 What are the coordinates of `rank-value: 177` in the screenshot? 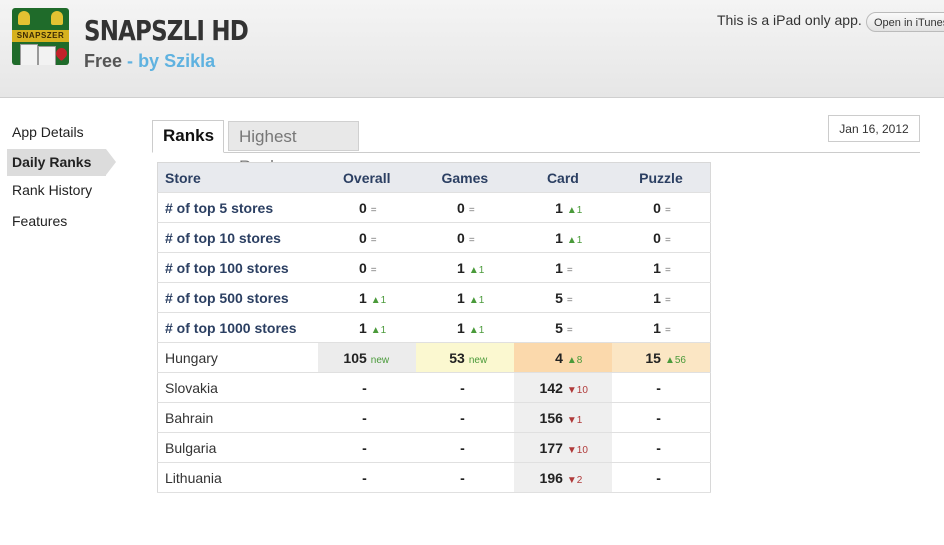 It's located at (551, 447).